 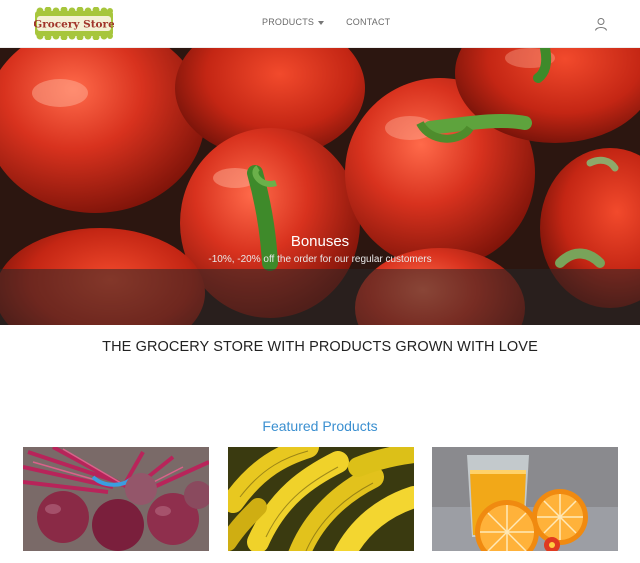 I want to click on beets-image, so click(x=116, y=499).